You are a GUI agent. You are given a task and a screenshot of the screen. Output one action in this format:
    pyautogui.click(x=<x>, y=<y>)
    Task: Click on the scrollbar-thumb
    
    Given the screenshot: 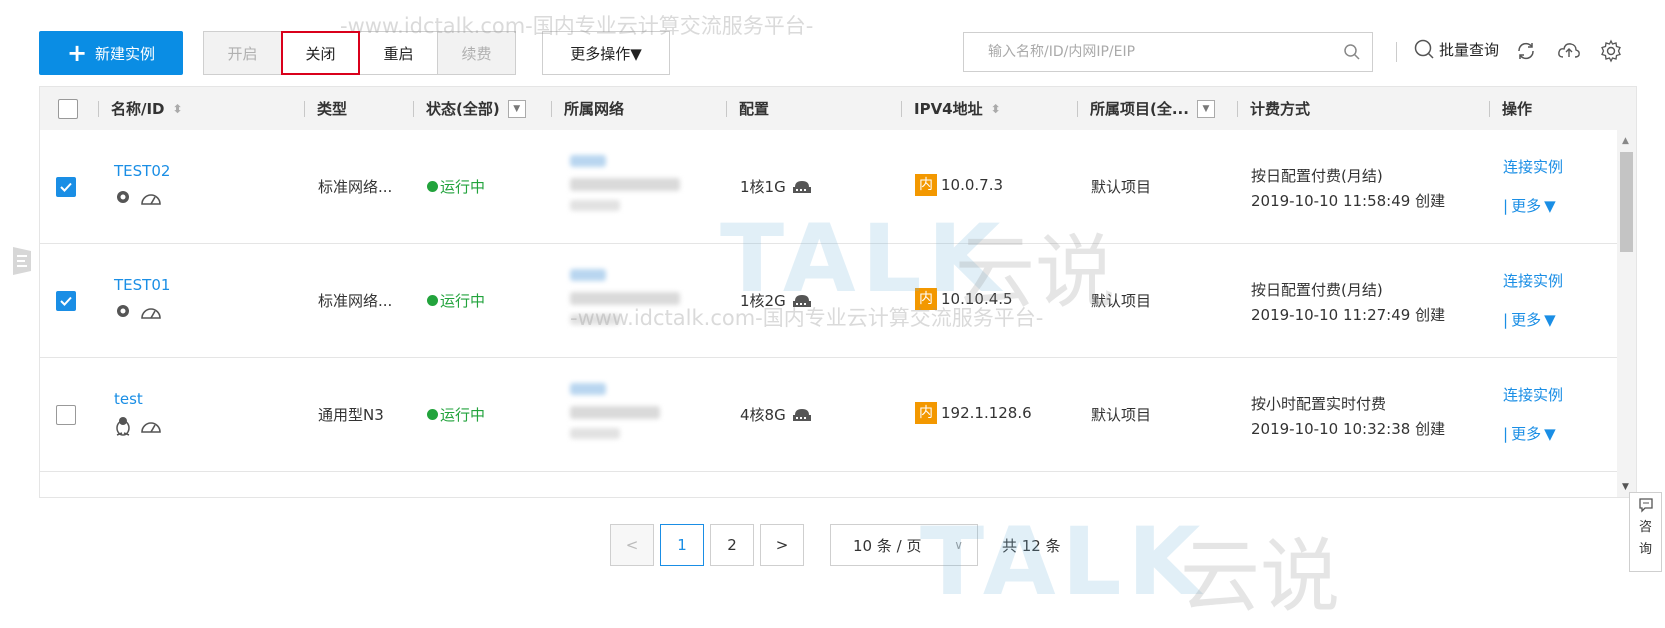 What is the action you would take?
    pyautogui.click(x=1626, y=202)
    